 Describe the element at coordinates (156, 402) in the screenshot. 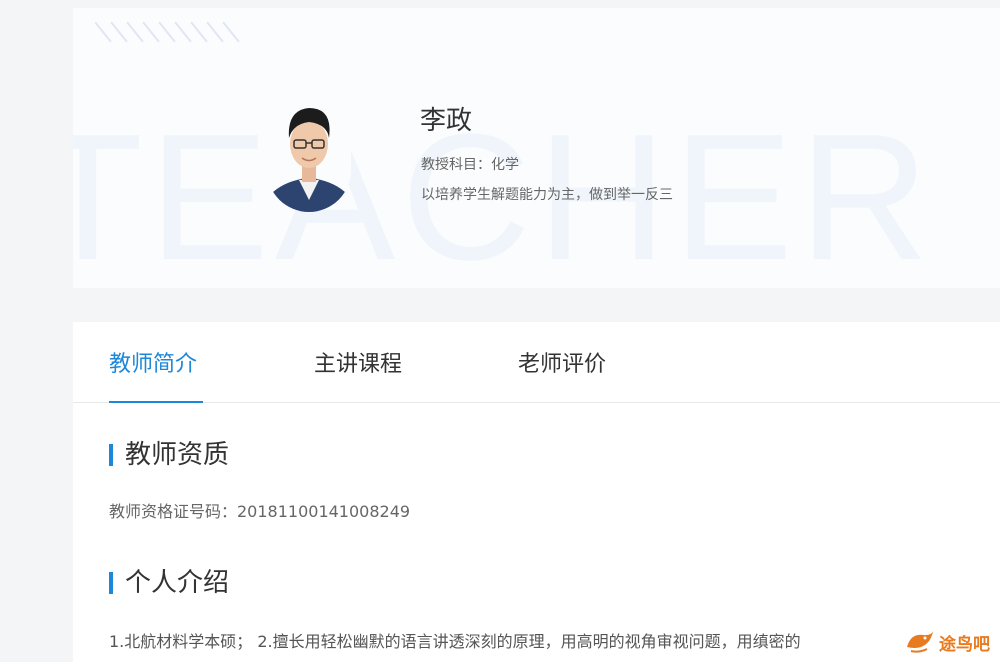

I see `active-tab-indicator` at that location.